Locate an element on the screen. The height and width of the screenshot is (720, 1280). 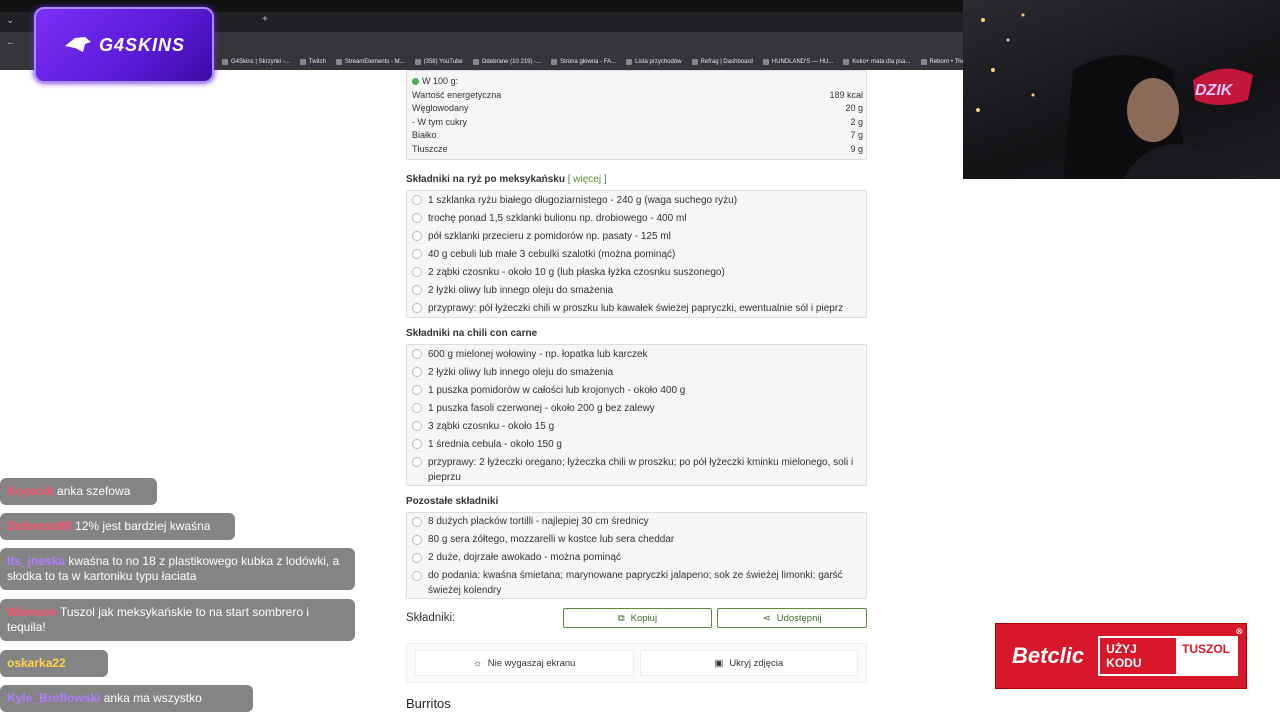
webcam-overlay: DZIK is located at coordinates (1121, 89).